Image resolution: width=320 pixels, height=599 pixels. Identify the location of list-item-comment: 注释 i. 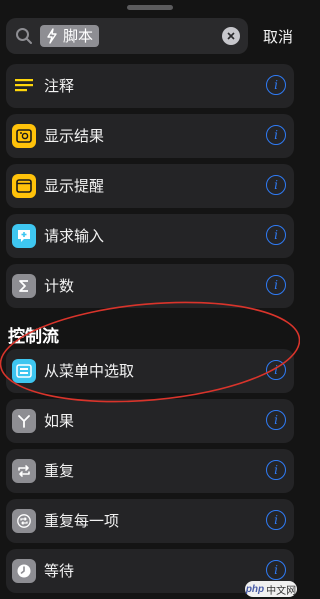
(150, 86).